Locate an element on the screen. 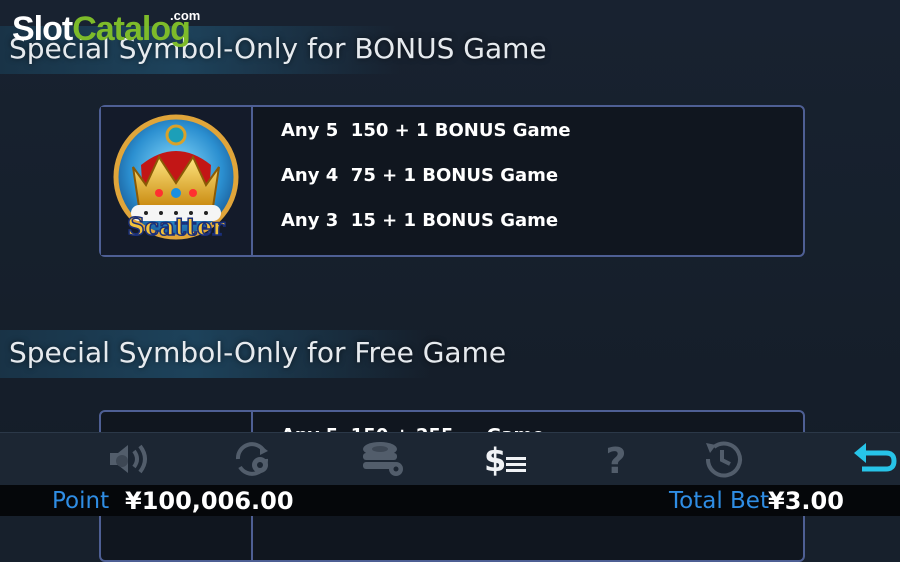  autoplay-settings-icon is located at coordinates (252, 459).